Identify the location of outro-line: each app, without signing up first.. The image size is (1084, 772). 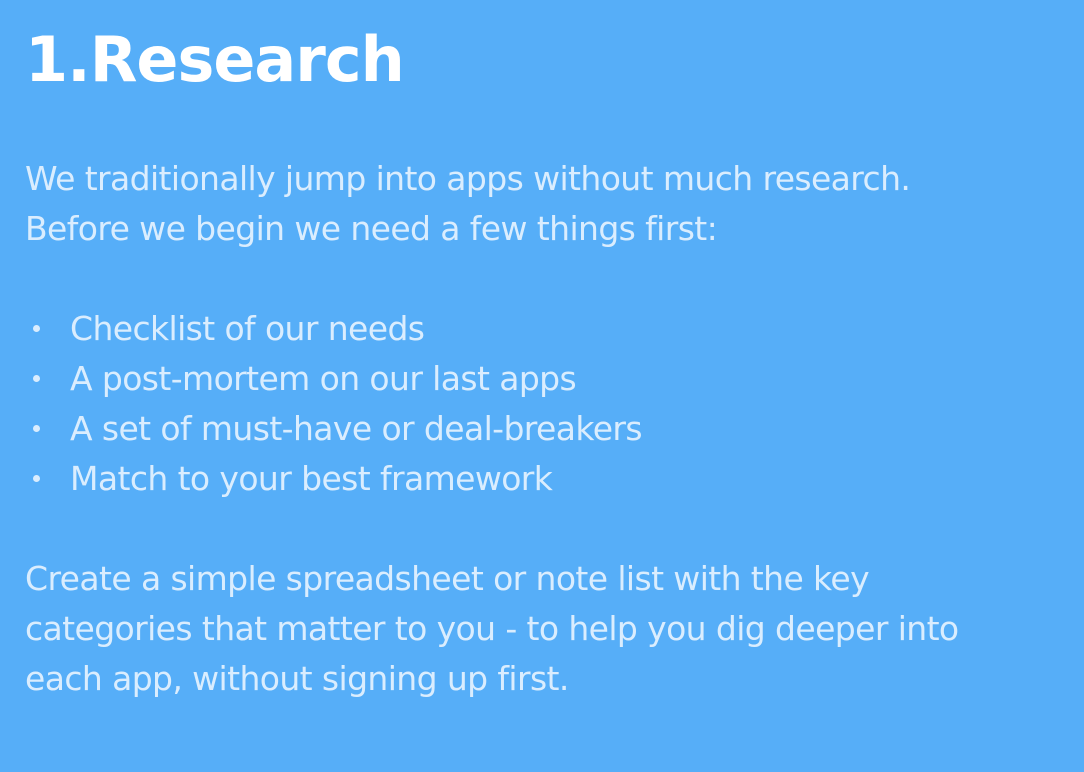
(297, 678).